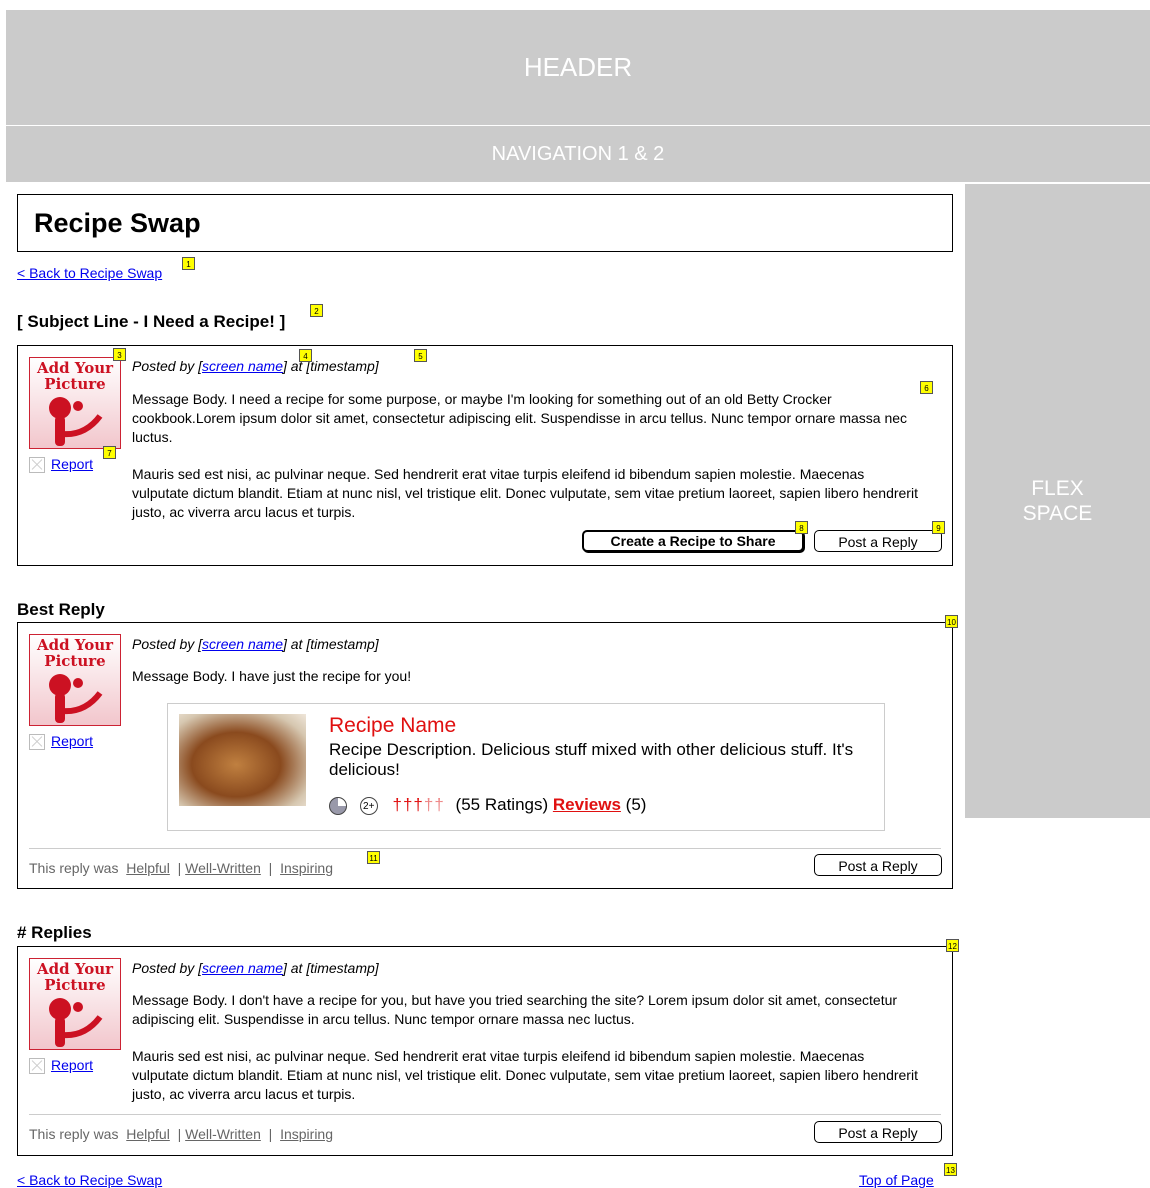 The image size is (1150, 1188). I want to click on reviews-link: Reviews, so click(587, 804).